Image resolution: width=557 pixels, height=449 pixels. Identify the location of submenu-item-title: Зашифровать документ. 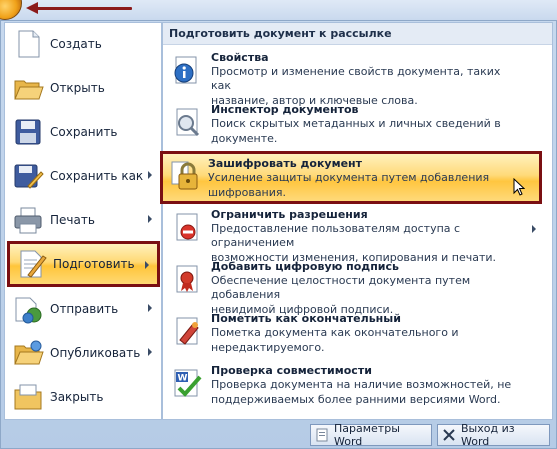
(285, 163).